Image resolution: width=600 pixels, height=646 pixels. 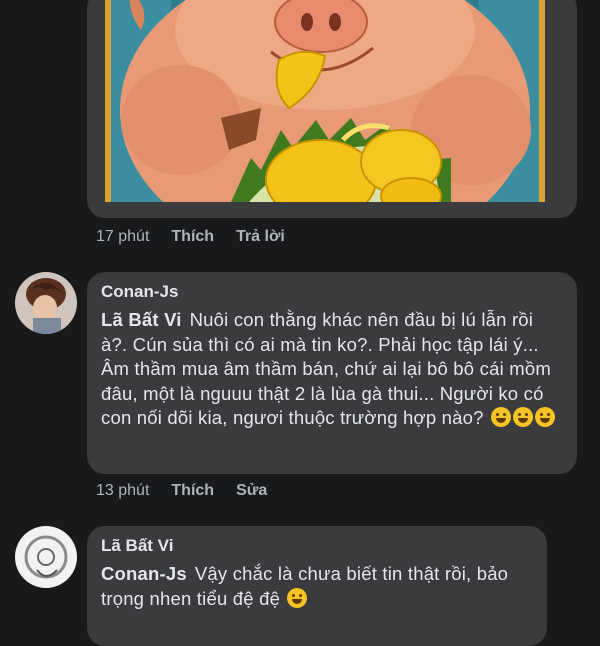 I want to click on reply-button: Trả lời, so click(x=260, y=237).